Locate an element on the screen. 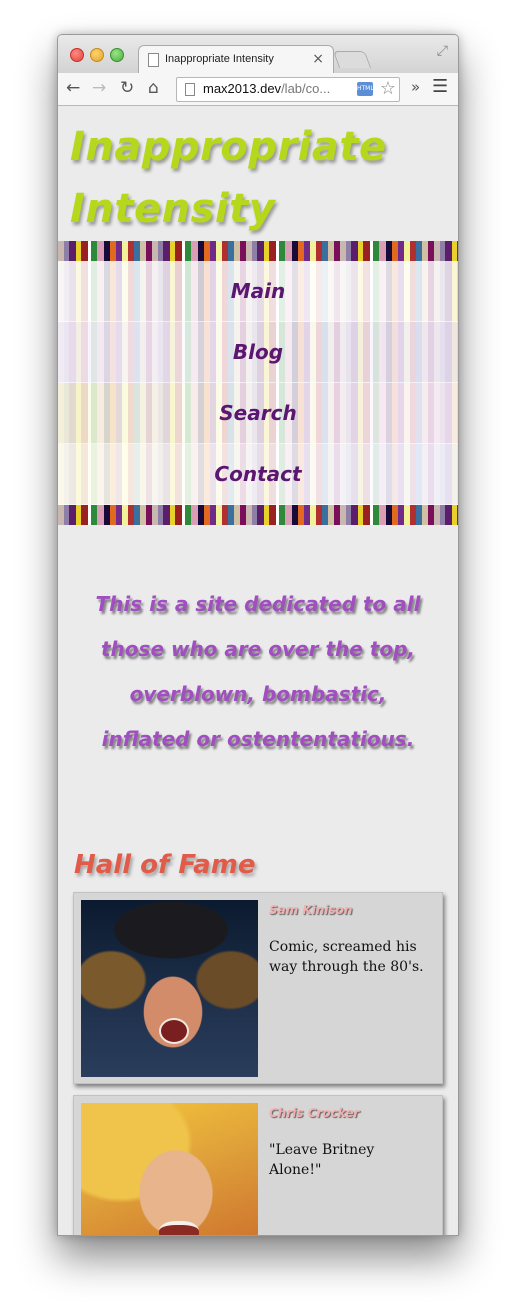  nav-item-contact: Contact is located at coordinates (258, 474).